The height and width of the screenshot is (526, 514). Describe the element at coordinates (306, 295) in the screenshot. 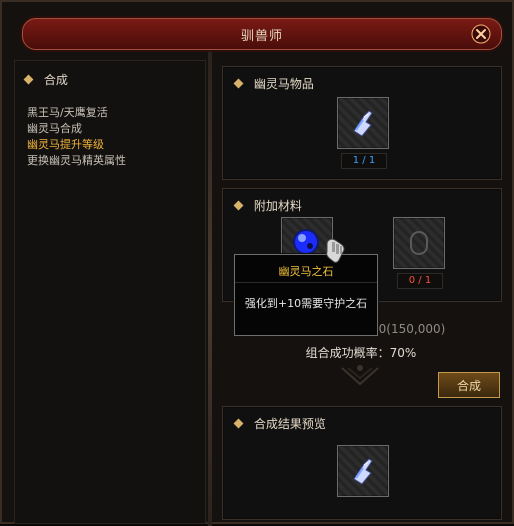

I see `item-tooltip: 幽灵马之石 强化到+10需要守护之石` at that location.